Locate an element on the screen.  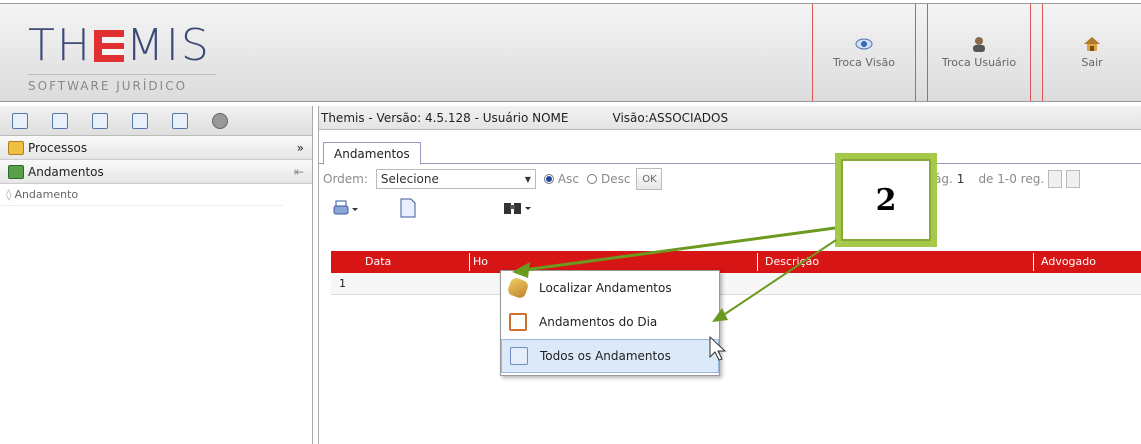
next-page-button is located at coordinates (1073, 179).